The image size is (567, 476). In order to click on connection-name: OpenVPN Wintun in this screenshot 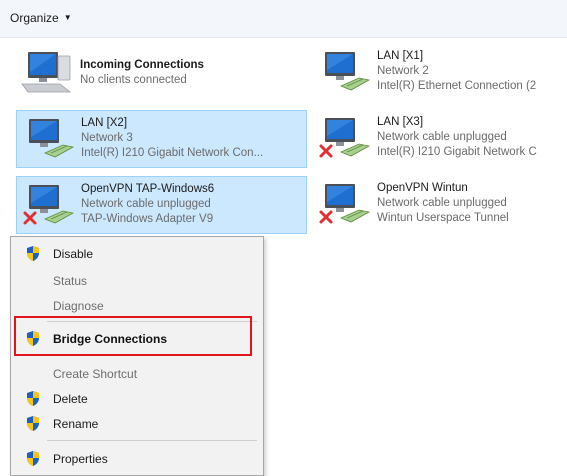, I will do `click(422, 188)`.